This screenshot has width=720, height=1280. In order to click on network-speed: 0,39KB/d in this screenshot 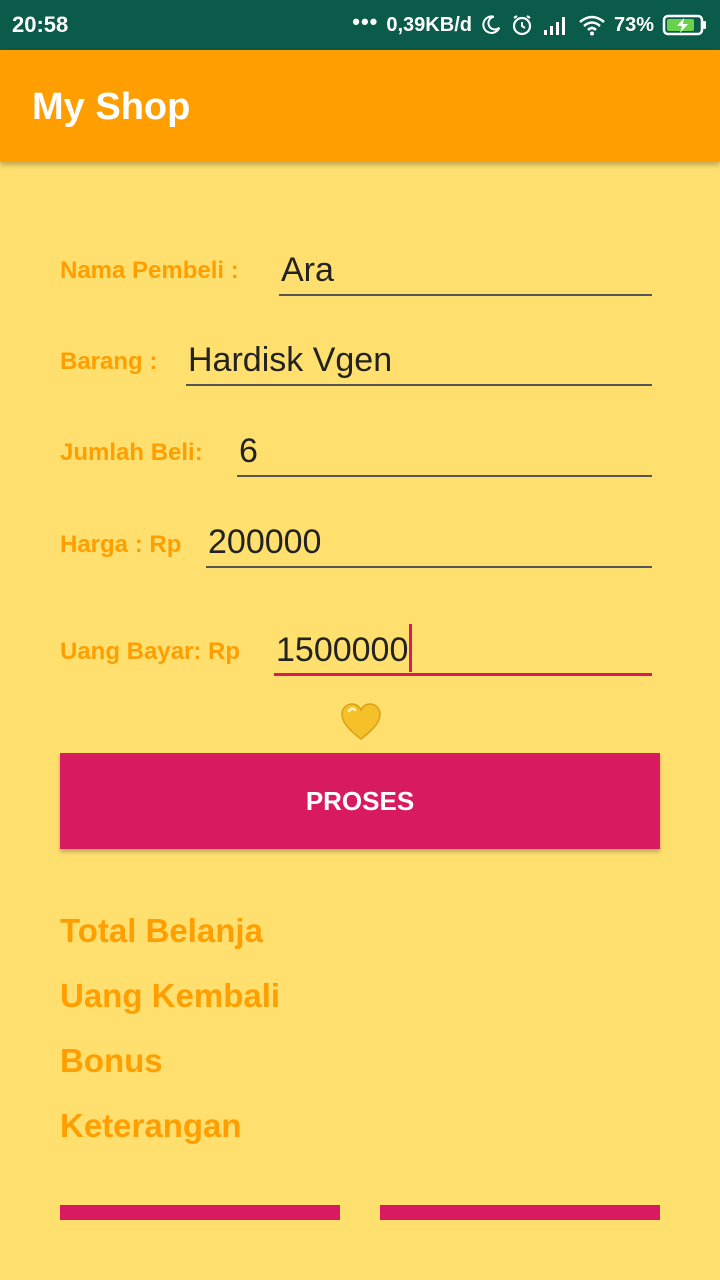, I will do `click(429, 24)`.